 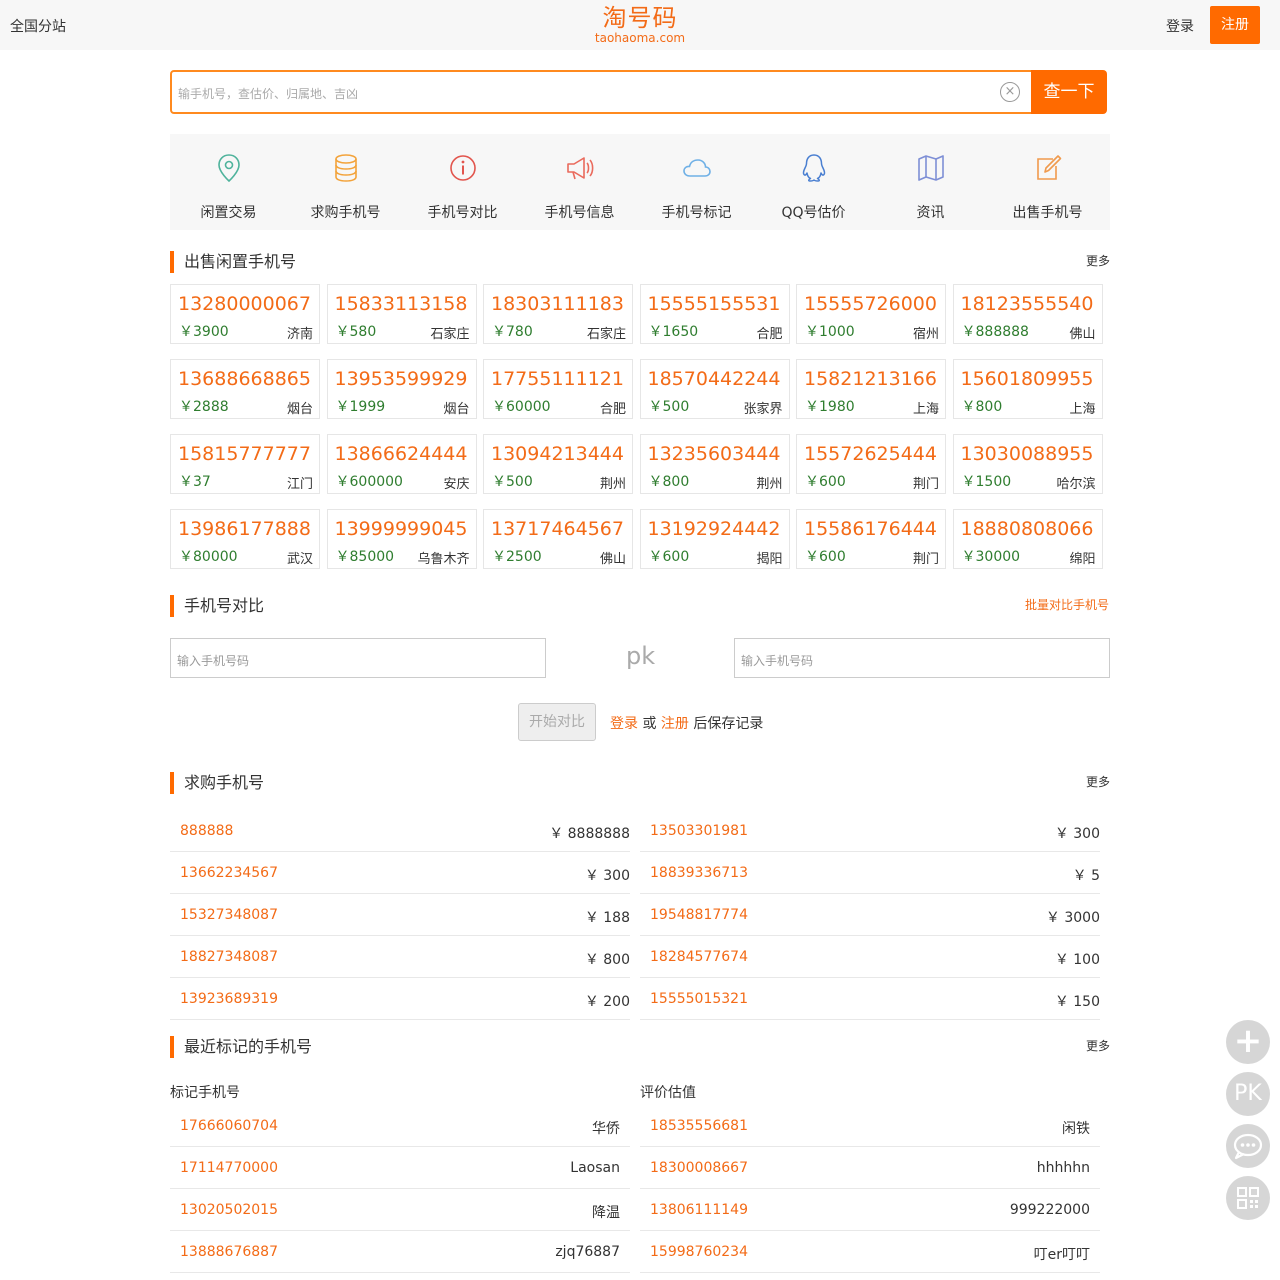 I want to click on sale-more-link: 更多, so click(x=1098, y=260).